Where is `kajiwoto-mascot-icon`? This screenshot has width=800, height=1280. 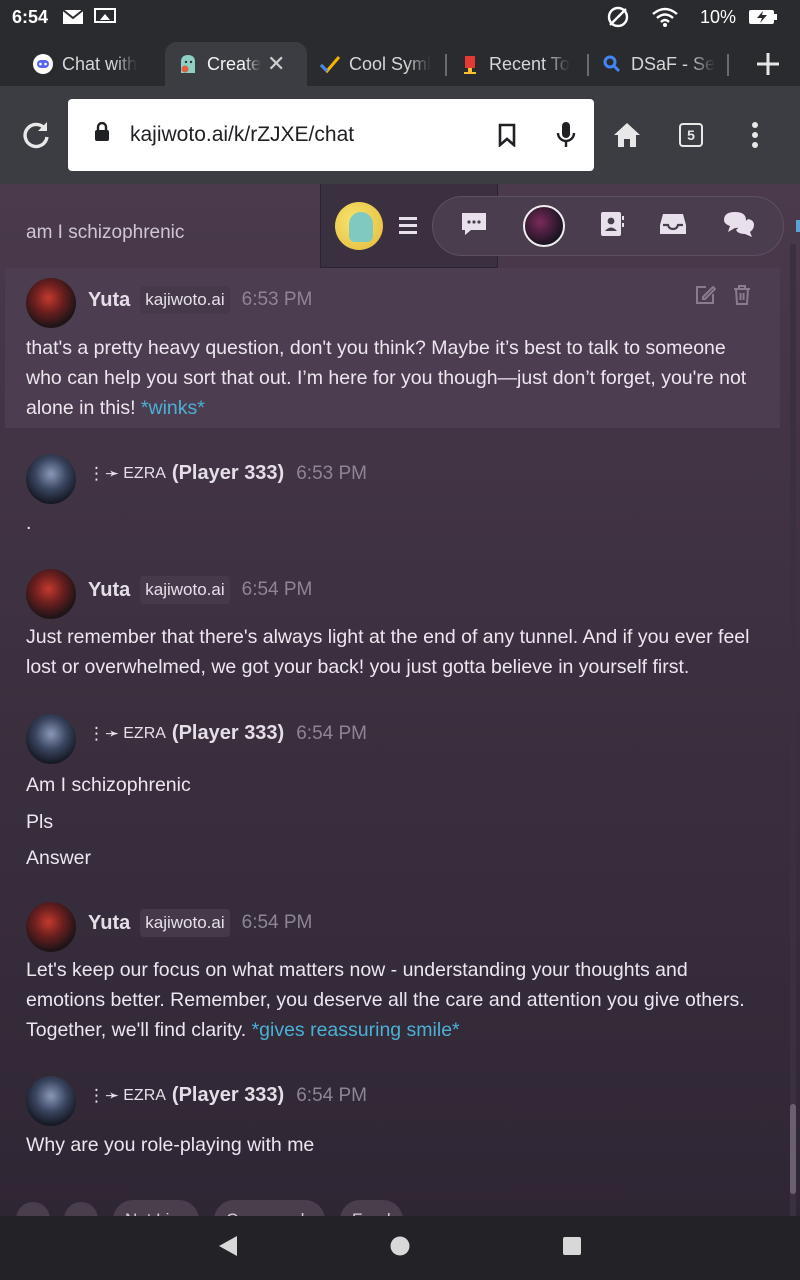 kajiwoto-mascot-icon is located at coordinates (359, 225).